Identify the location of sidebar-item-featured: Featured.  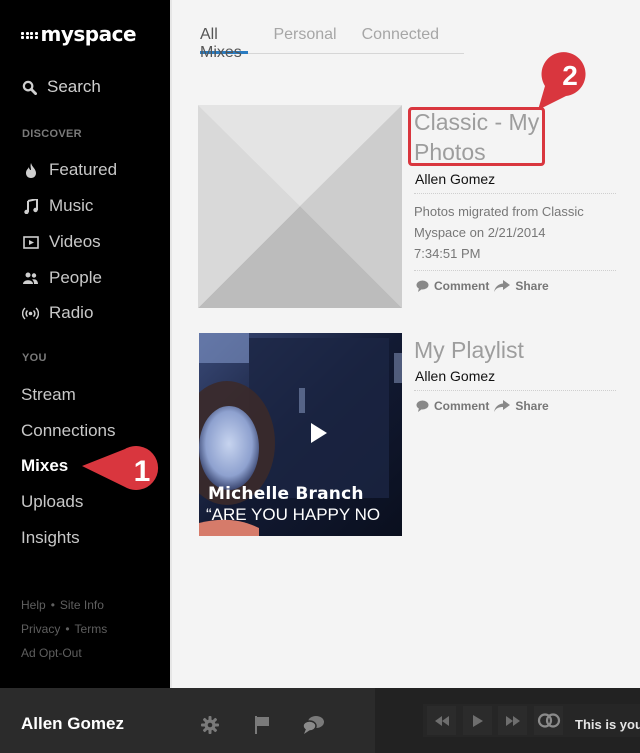
(69, 170).